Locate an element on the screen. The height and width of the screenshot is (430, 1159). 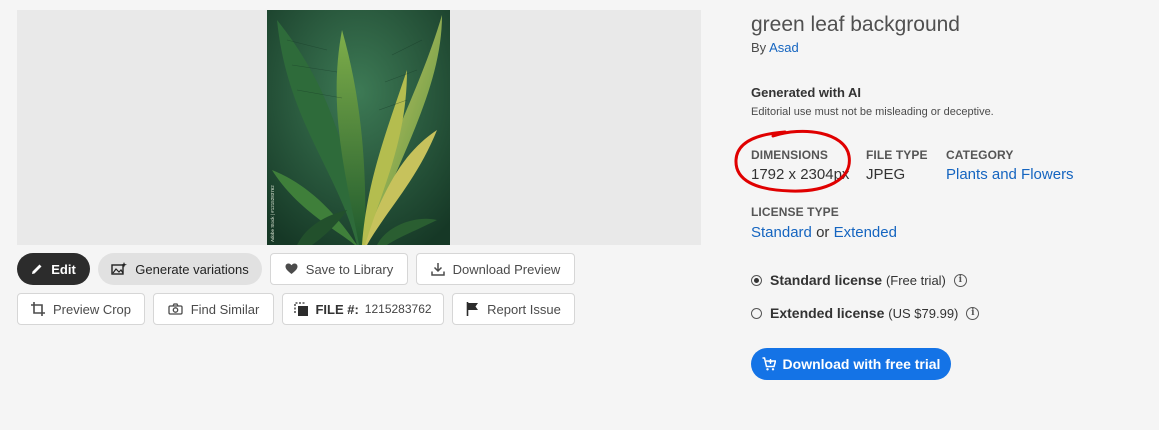
dimensions-value: 1792 x 2304px is located at coordinates (800, 174).